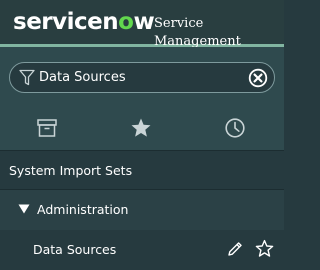 The width and height of the screenshot is (320, 270). What do you see at coordinates (197, 32) in the screenshot?
I see `app-name: Service Management` at bounding box center [197, 32].